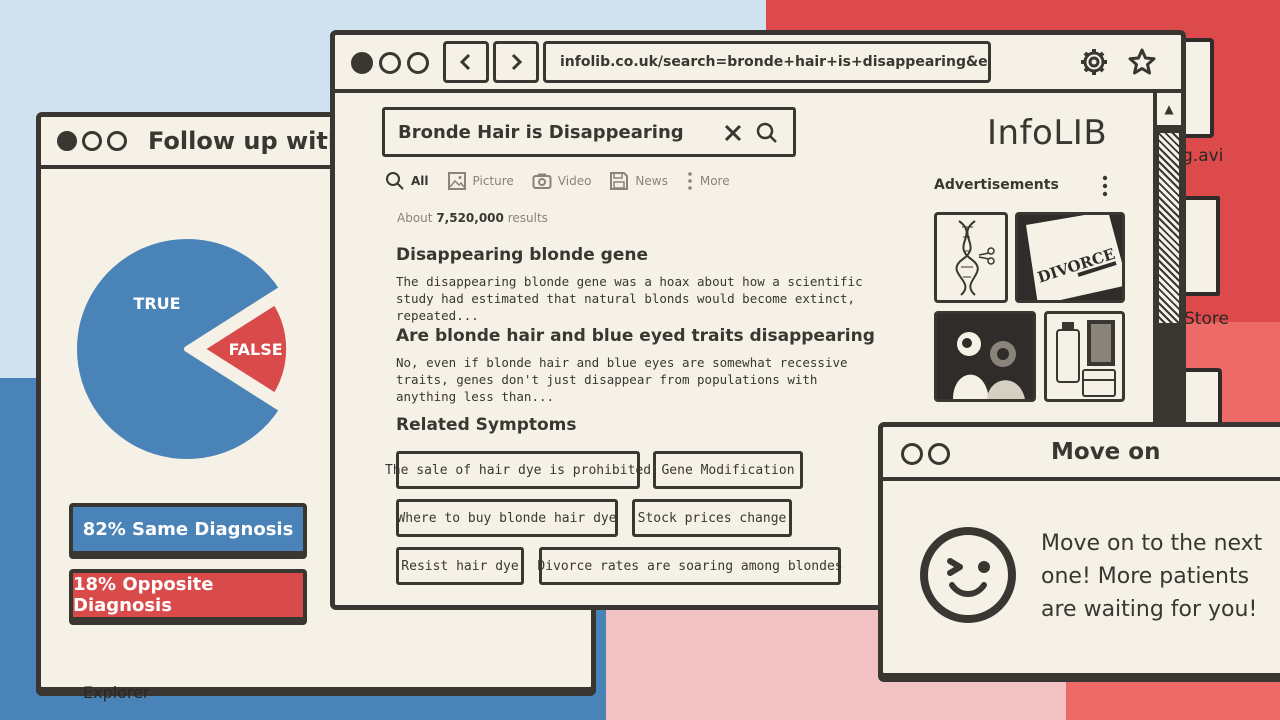 The height and width of the screenshot is (720, 1280). Describe the element at coordinates (690, 566) in the screenshot. I see `related-tag: Divorce rates are soaring among blondes` at that location.